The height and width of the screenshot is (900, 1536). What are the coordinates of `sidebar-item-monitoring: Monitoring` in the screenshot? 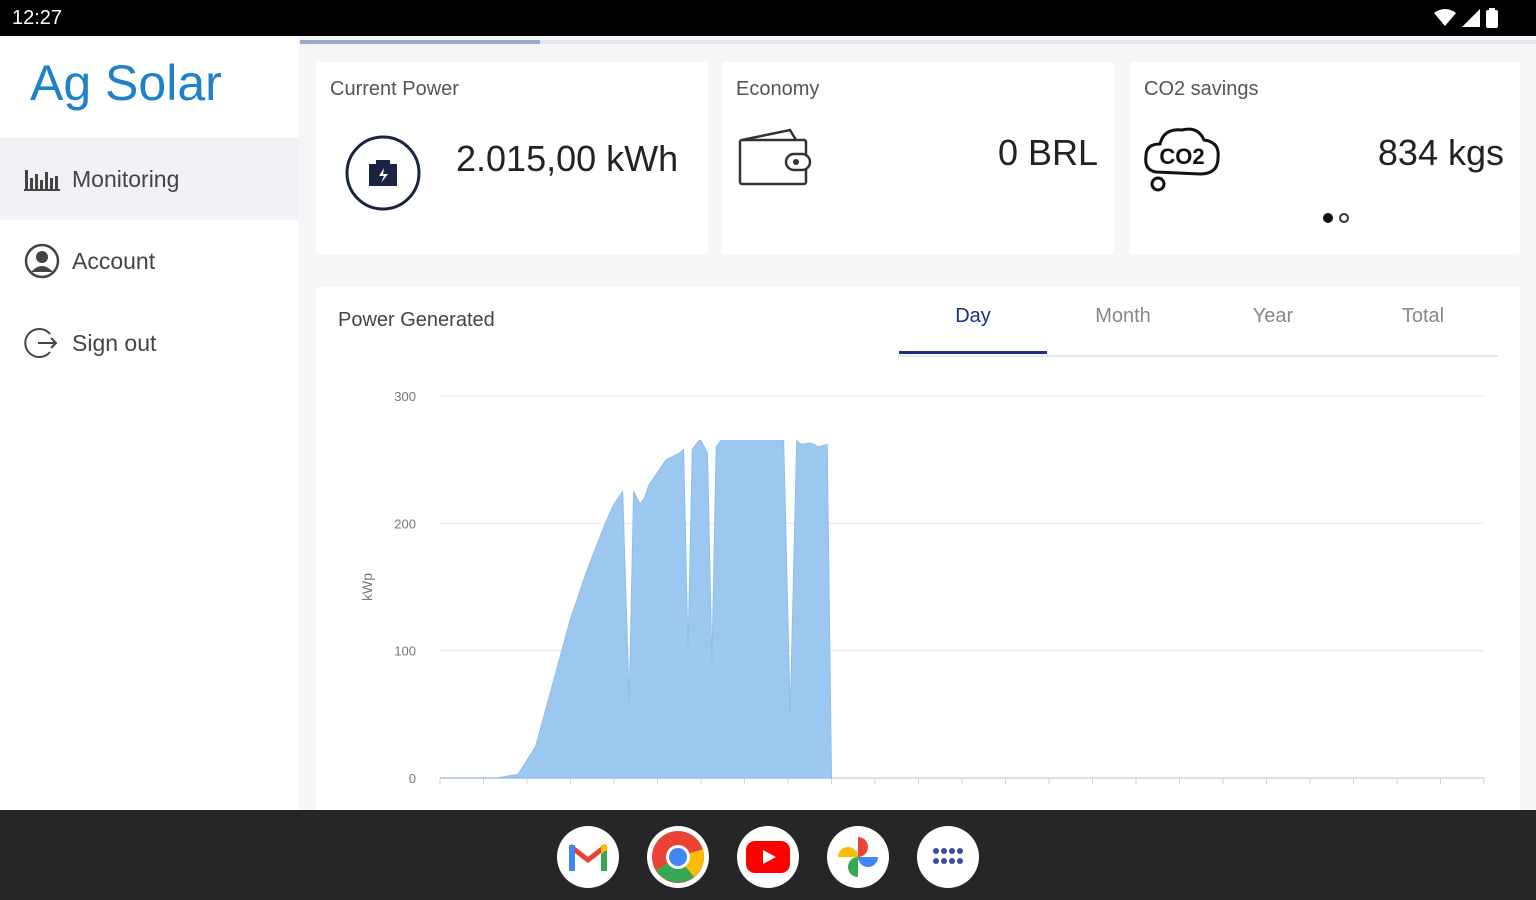 It's located at (149, 179).